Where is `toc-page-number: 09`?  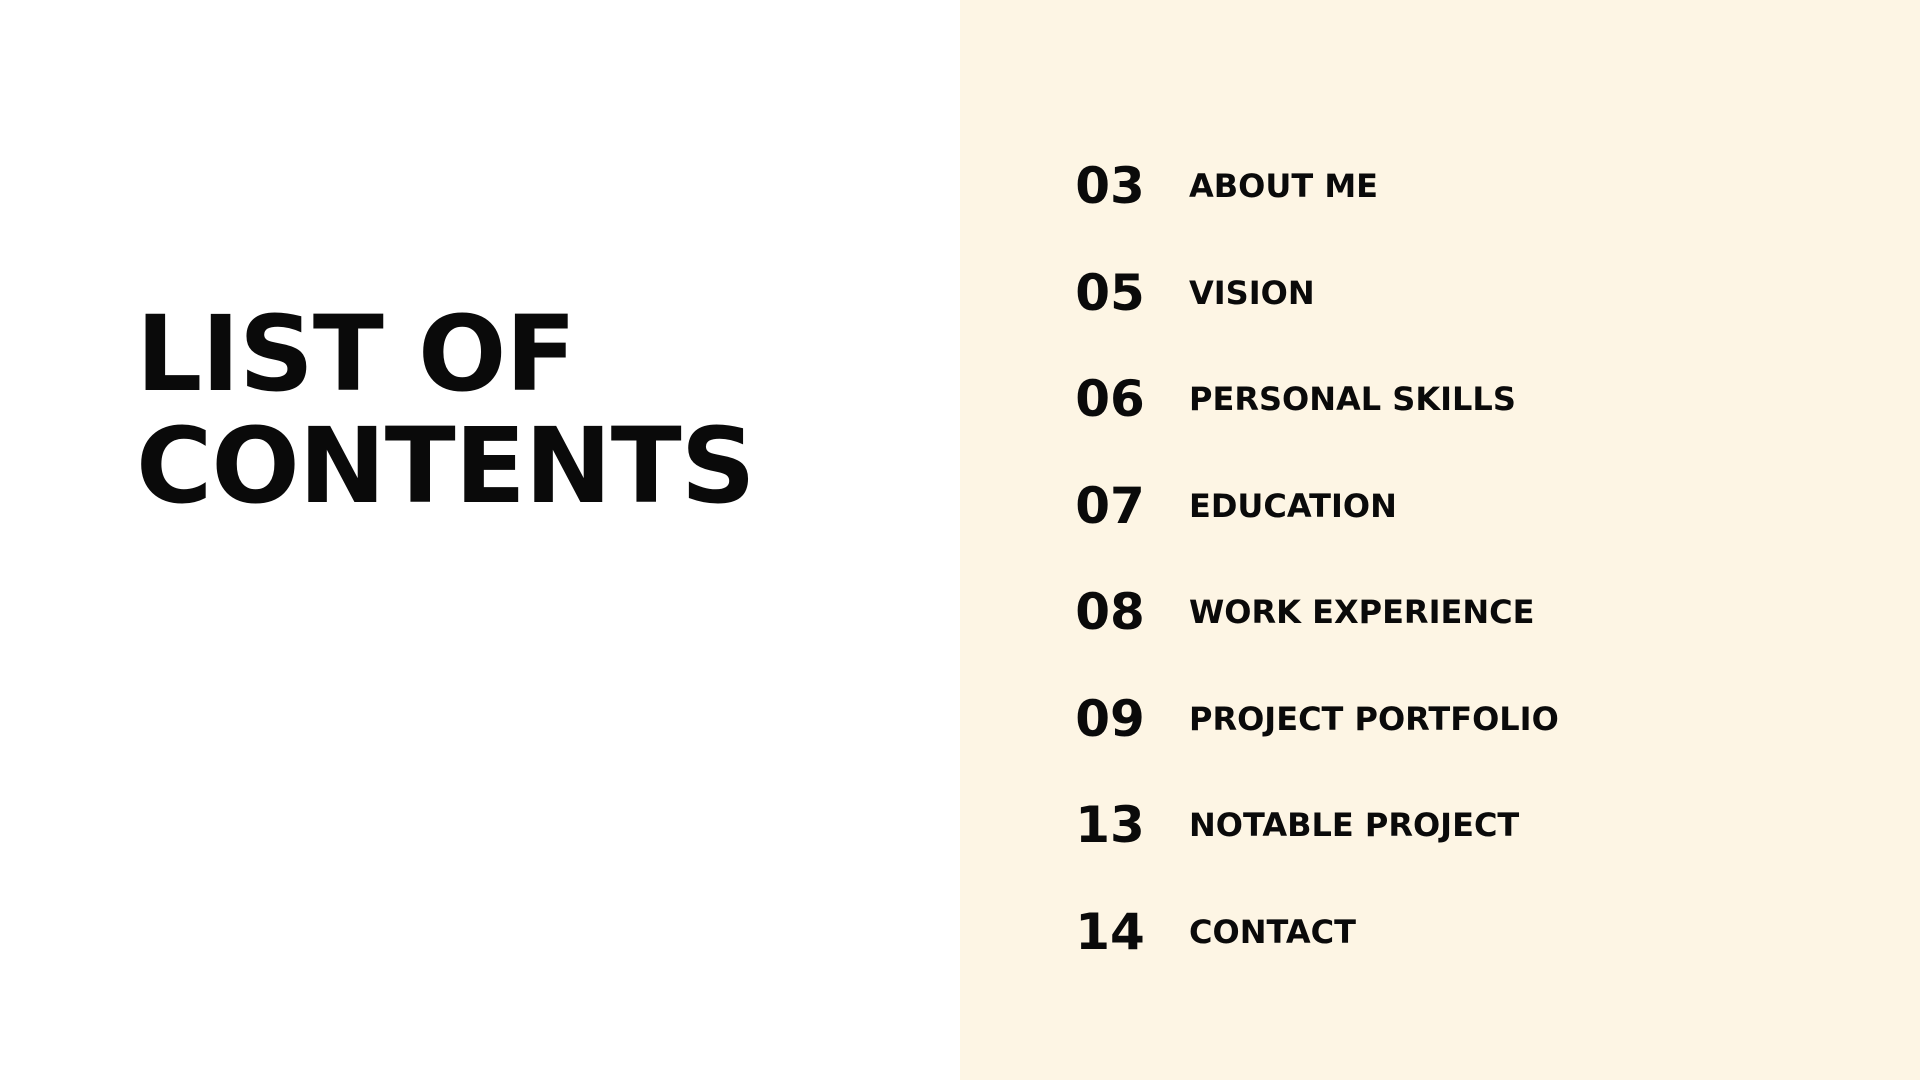
toc-page-number: 09 is located at coordinates (1110, 718).